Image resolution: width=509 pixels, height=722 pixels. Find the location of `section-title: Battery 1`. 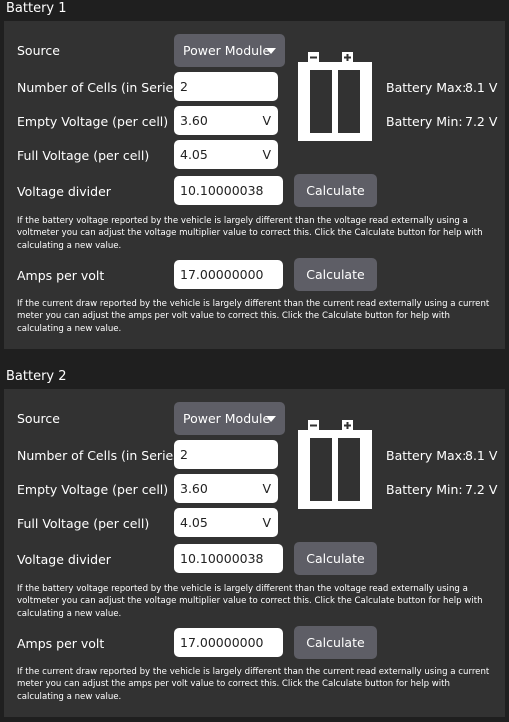

section-title: Battery 1 is located at coordinates (36, 8).